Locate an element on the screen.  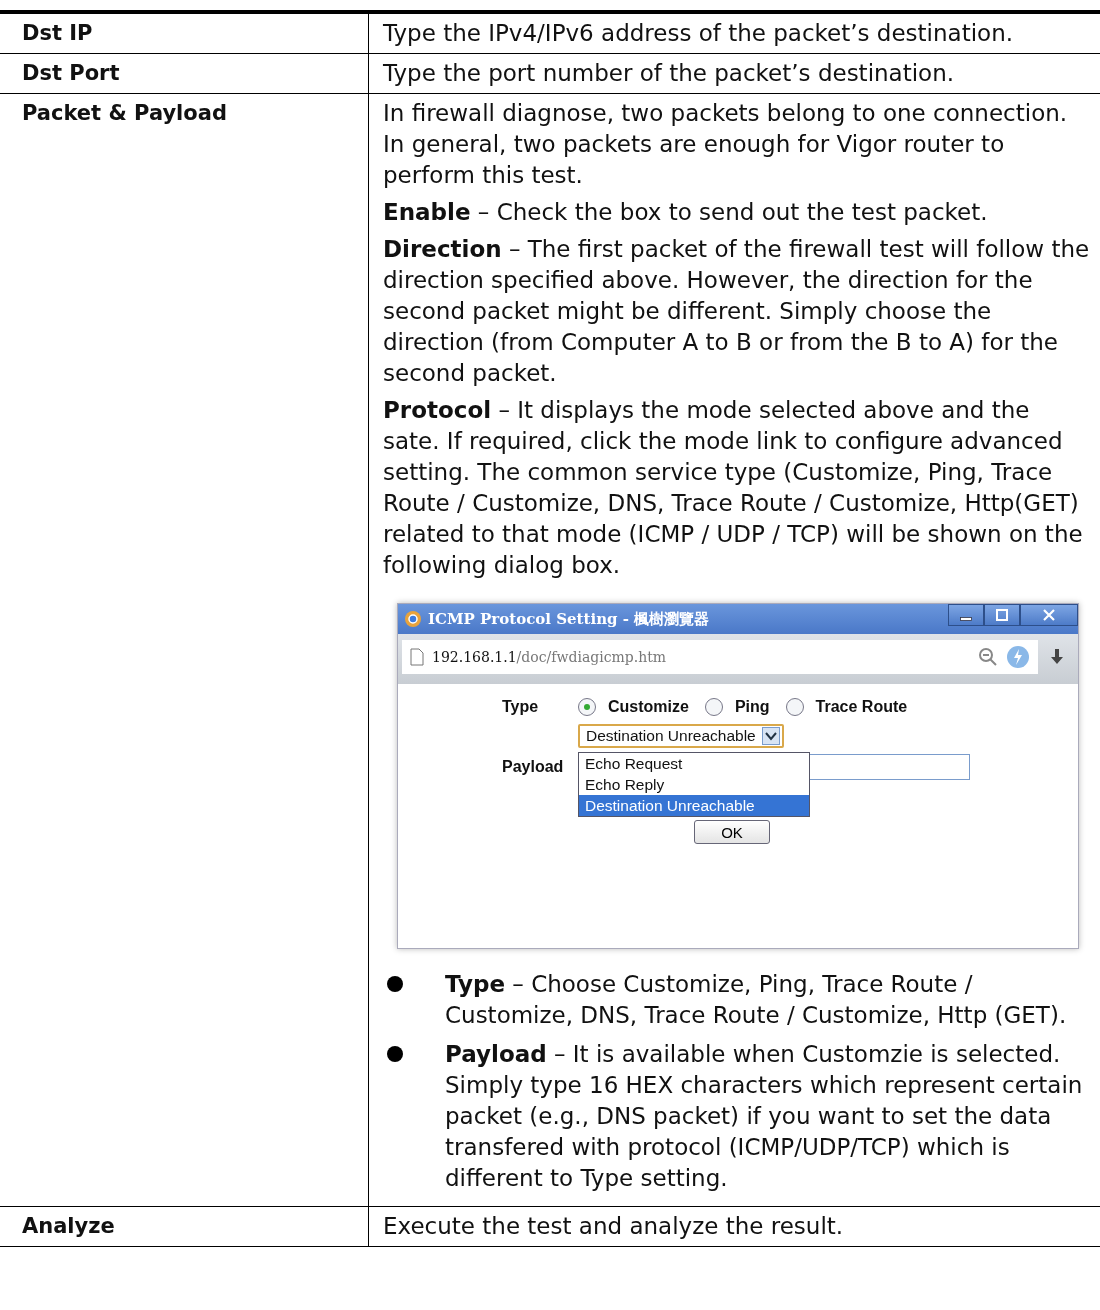
radio-label: Trace Route is located at coordinates (861, 707).